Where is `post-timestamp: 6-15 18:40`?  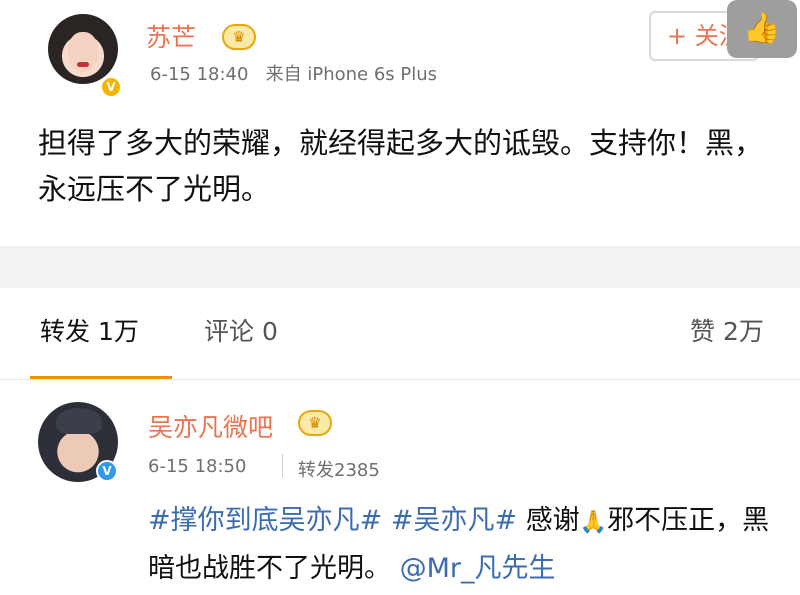 post-timestamp: 6-15 18:40 is located at coordinates (199, 74).